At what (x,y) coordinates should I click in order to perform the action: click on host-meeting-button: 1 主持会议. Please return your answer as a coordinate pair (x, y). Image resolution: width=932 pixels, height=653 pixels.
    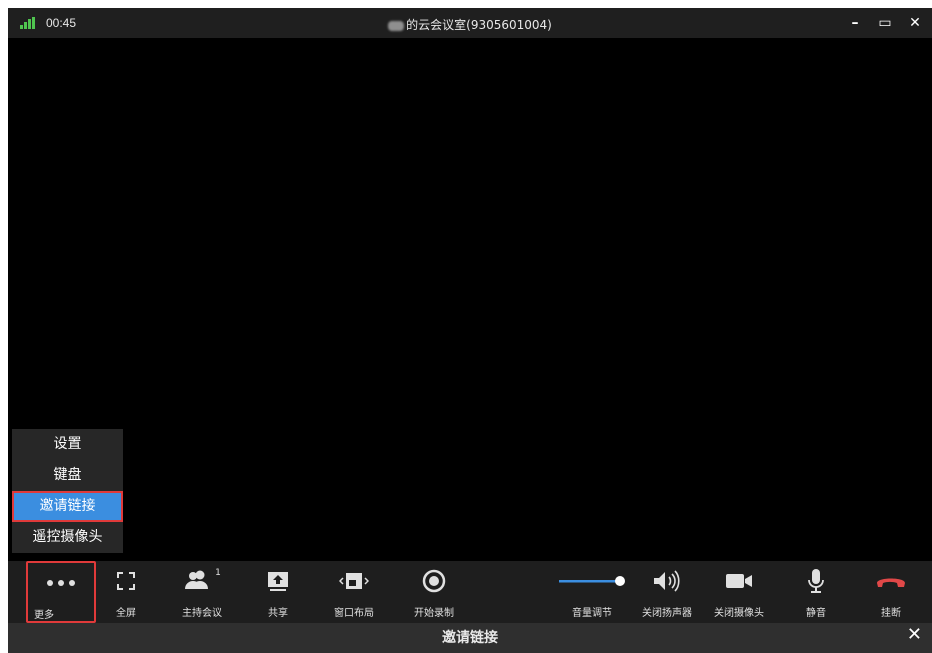
    Looking at the image, I should click on (202, 592).